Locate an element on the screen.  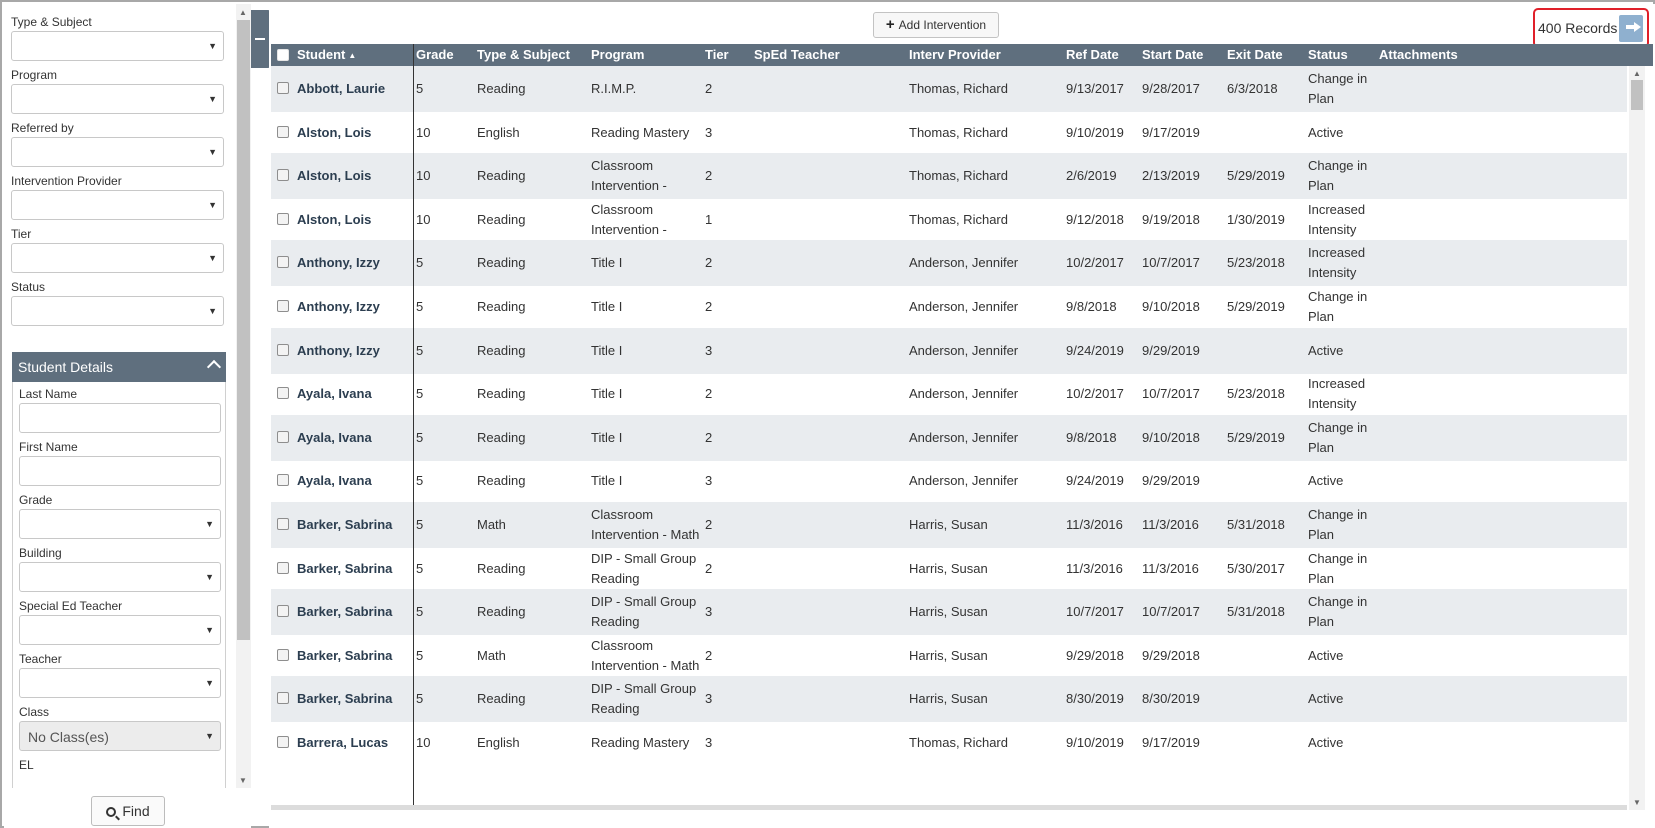
cell-start-date: 10/7/2017 is located at coordinates (1171, 394).